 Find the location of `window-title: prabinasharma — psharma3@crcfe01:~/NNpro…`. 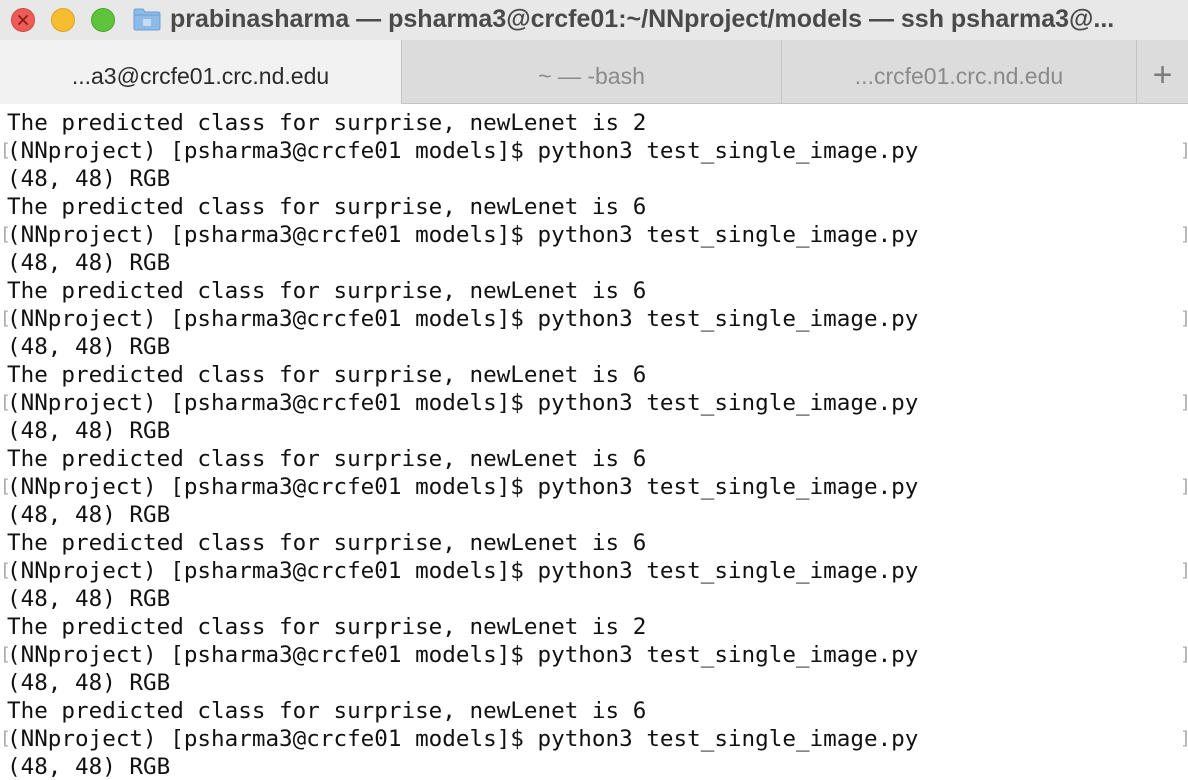

window-title: prabinasharma — psharma3@crcfe01:~/NNpro… is located at coordinates (642, 19).